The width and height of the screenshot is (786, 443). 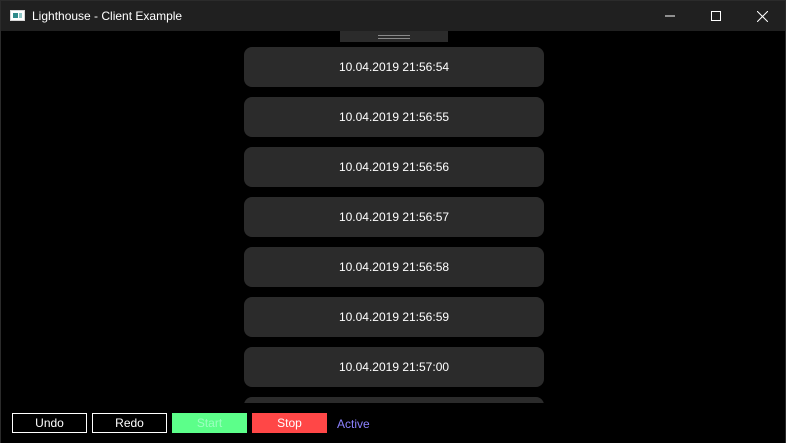 What do you see at coordinates (17, 15) in the screenshot?
I see `app-window-icon` at bounding box center [17, 15].